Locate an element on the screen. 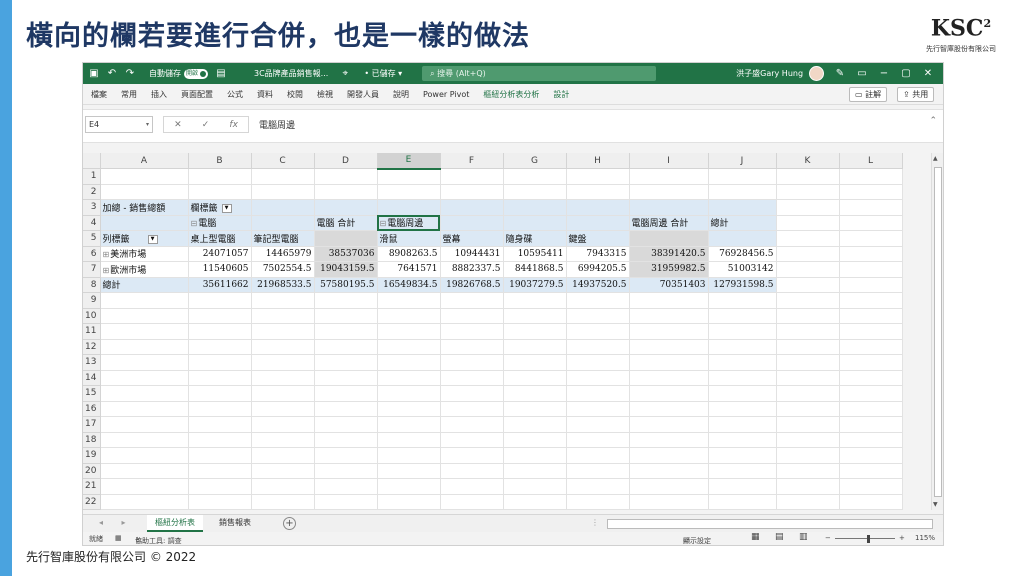 The height and width of the screenshot is (576, 1024). redo-icon: ↷ is located at coordinates (130, 73).